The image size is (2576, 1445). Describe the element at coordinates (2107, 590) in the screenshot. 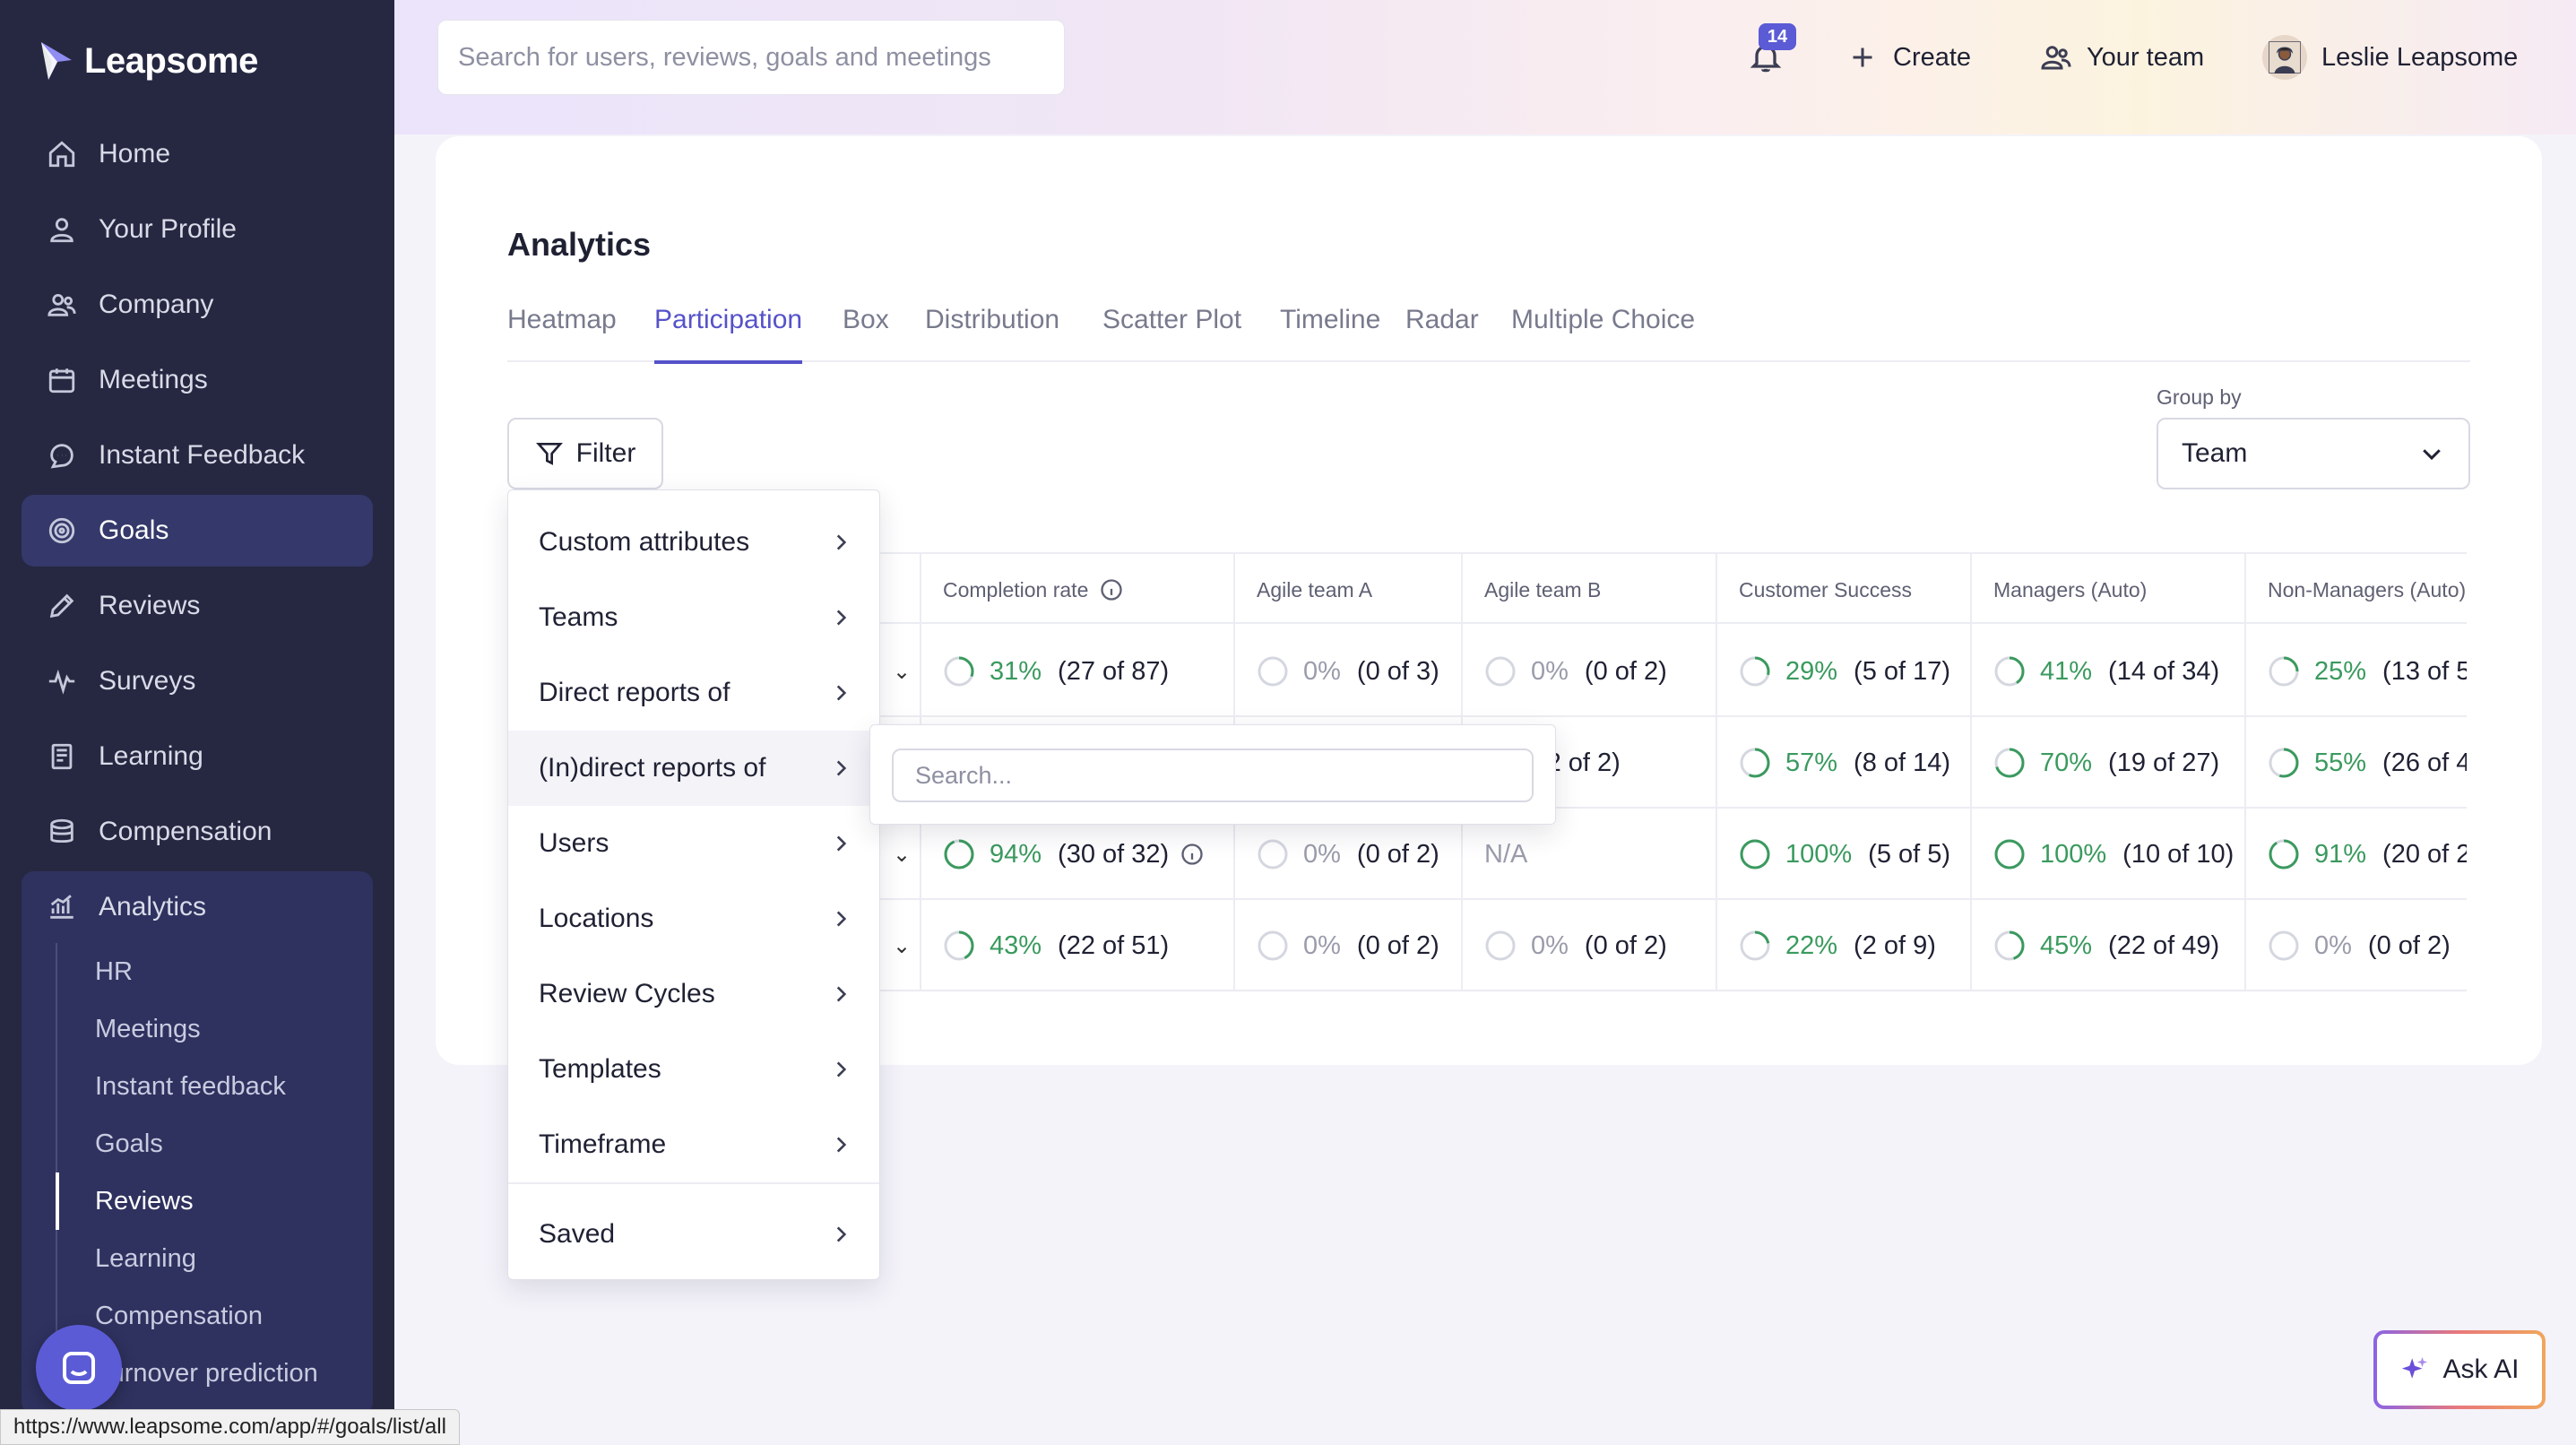

I see `column-header-managers-auto: Managers (Auto)` at that location.